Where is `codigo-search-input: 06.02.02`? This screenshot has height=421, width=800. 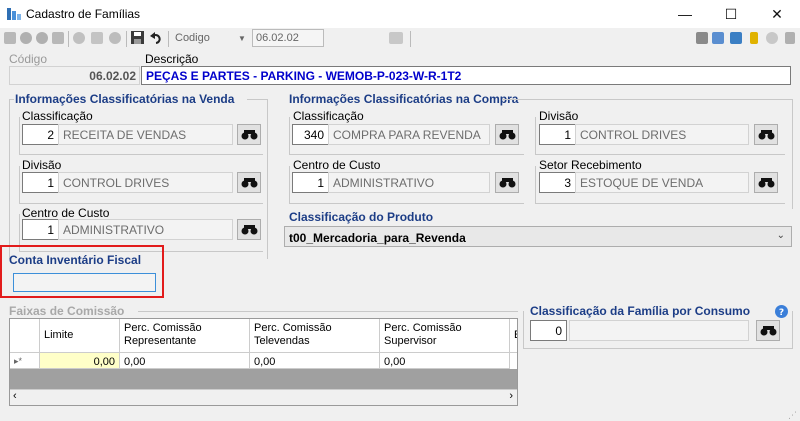
codigo-search-input: 06.02.02 is located at coordinates (288, 38).